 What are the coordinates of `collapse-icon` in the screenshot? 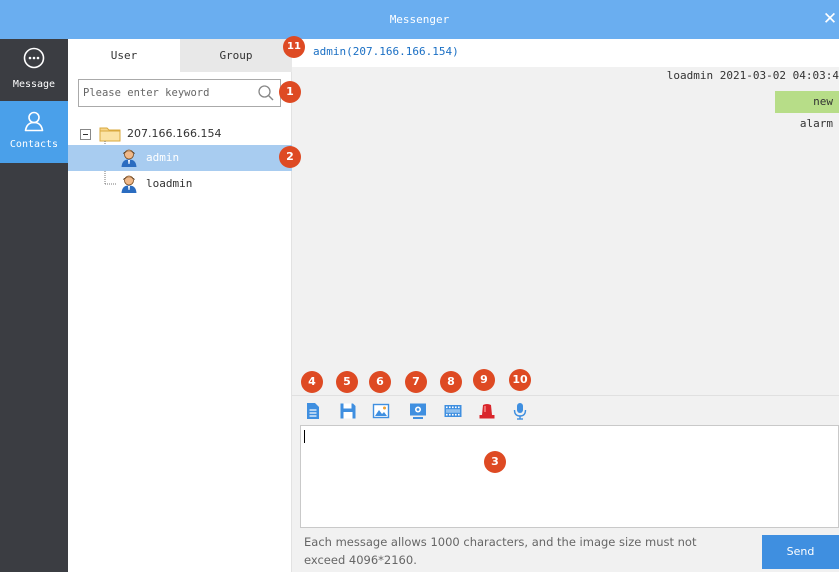 It's located at (85, 134).